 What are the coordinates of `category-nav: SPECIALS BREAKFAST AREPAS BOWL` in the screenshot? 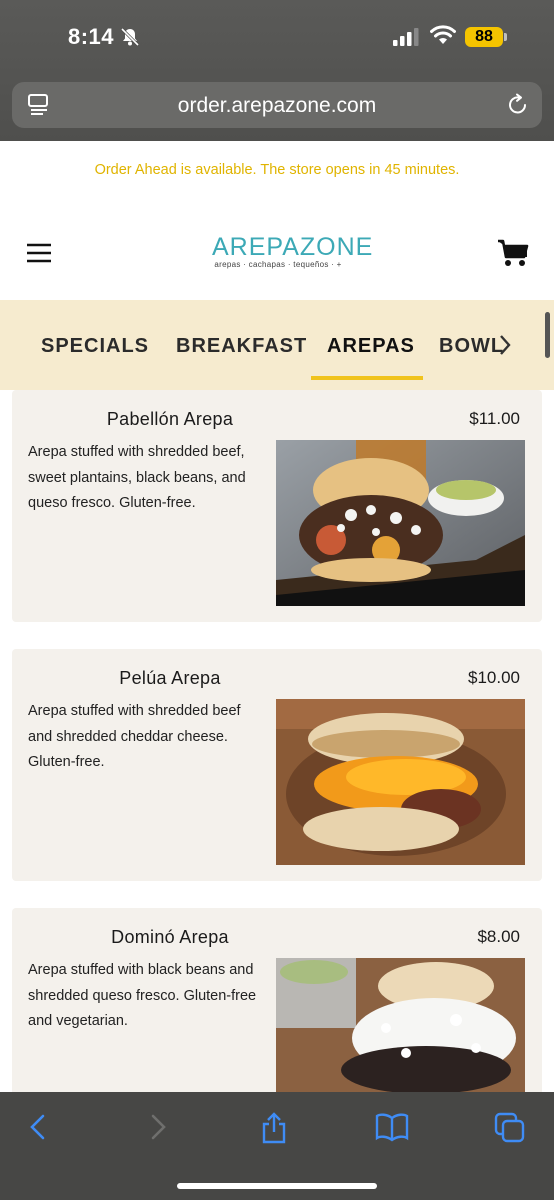 It's located at (277, 345).